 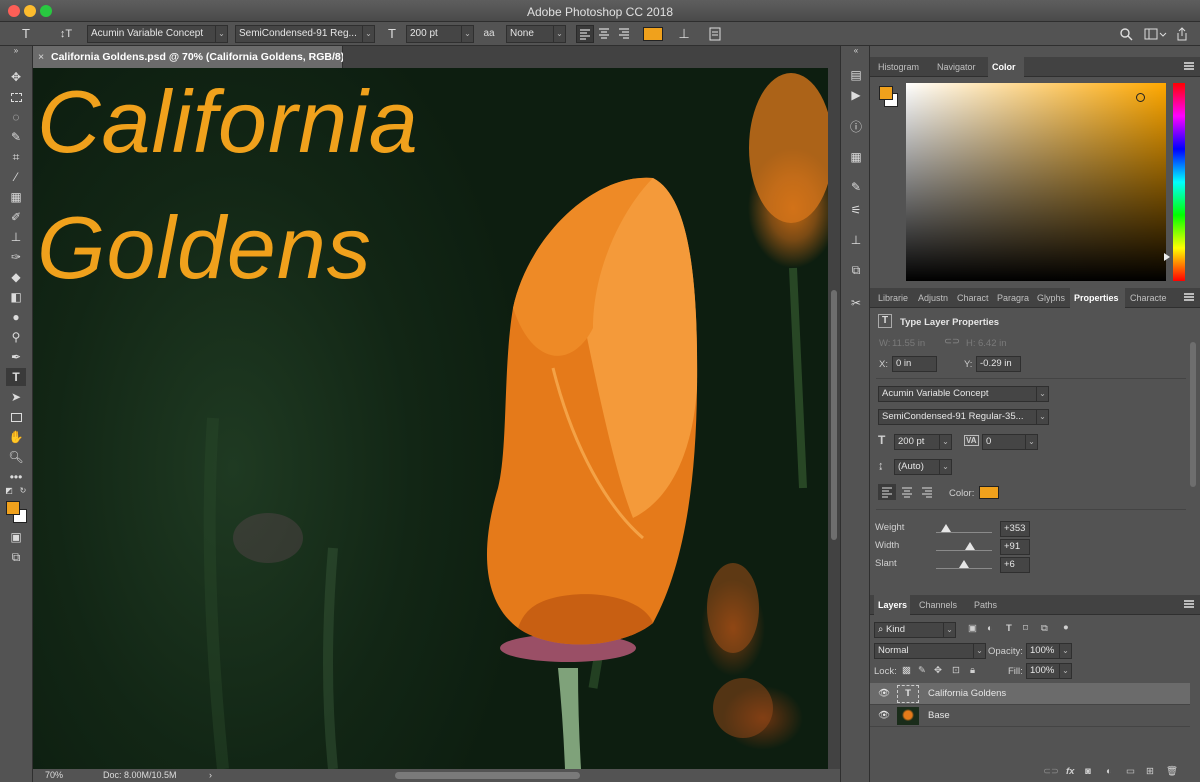 What do you see at coordinates (884, 694) in the screenshot?
I see `visibility-eye-icon: 👁︎` at bounding box center [884, 694].